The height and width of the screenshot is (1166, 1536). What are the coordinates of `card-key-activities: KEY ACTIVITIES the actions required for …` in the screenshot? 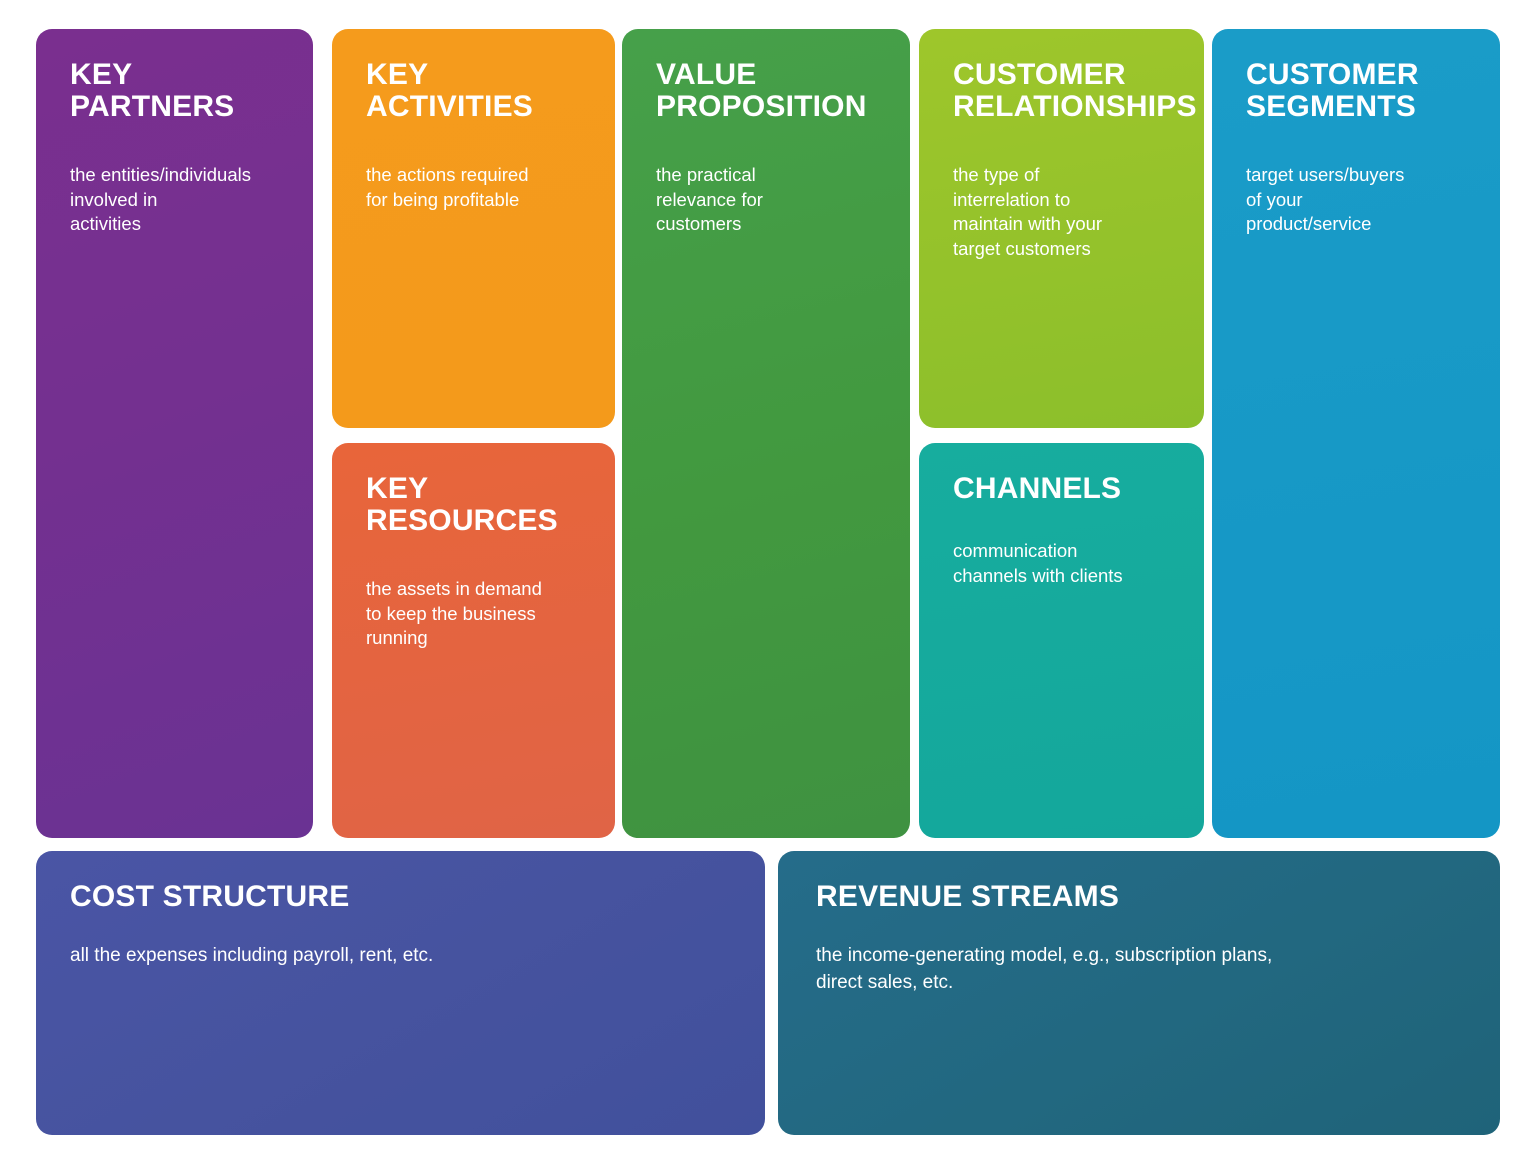 It's located at (473, 228).